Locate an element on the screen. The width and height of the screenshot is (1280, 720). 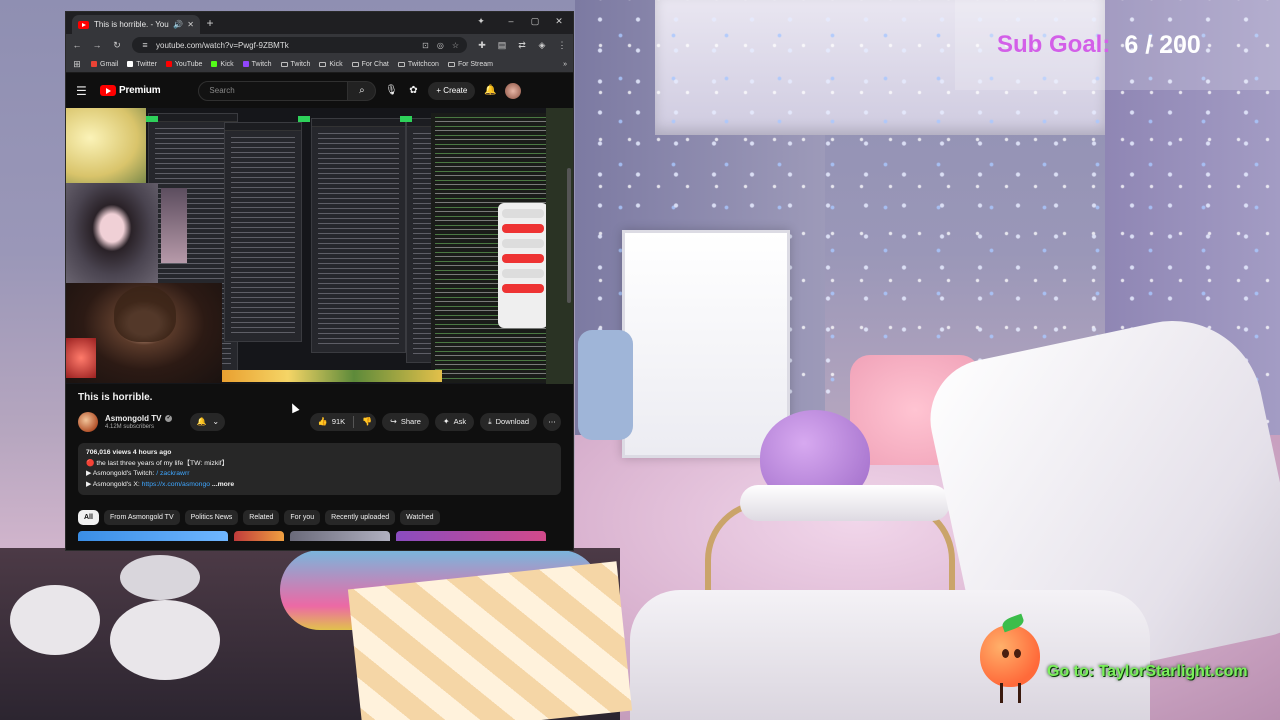
tab-search-icon: ✦ is located at coordinates (481, 21).